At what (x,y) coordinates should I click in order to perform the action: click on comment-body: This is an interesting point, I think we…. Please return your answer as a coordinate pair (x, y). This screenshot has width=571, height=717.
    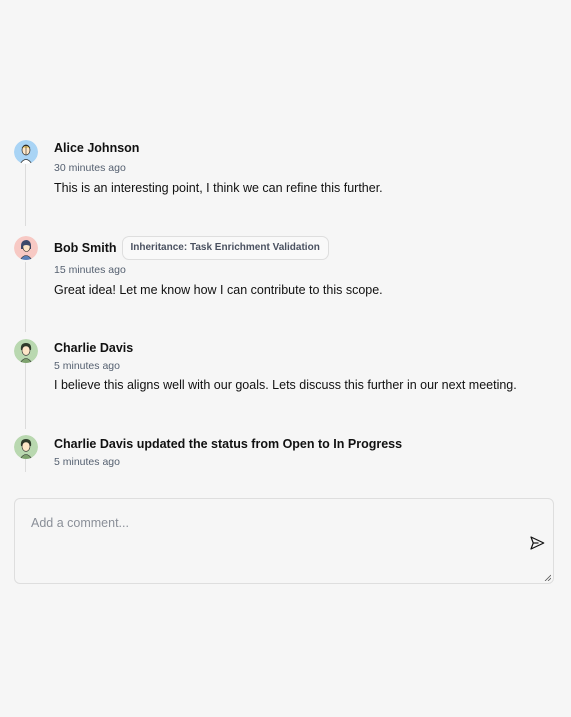
    Looking at the image, I should click on (218, 188).